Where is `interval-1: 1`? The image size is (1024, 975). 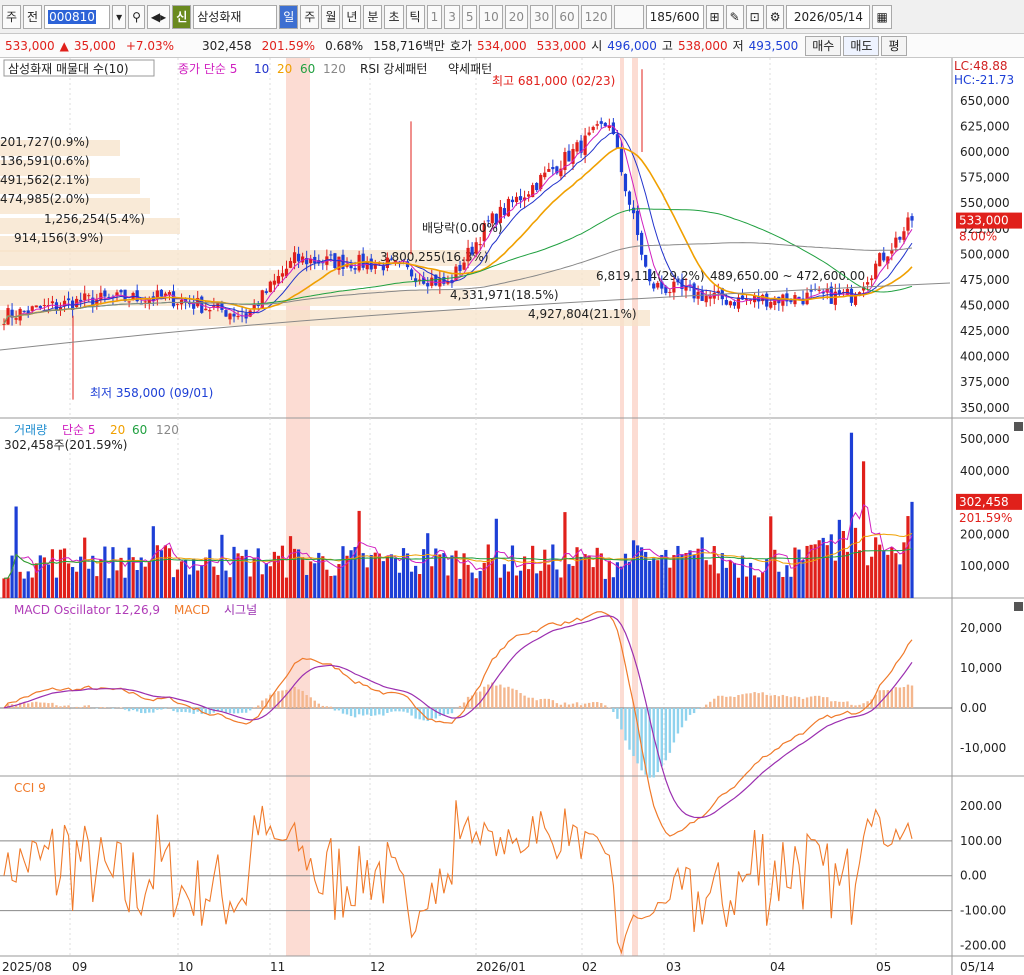
interval-1: 1 is located at coordinates (434, 16).